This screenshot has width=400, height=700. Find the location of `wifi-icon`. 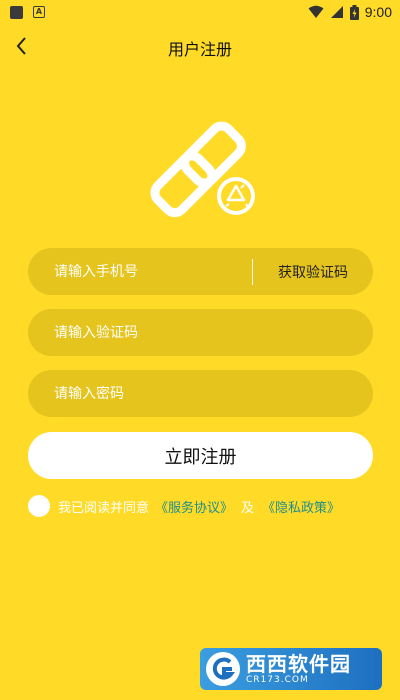

wifi-icon is located at coordinates (316, 11).